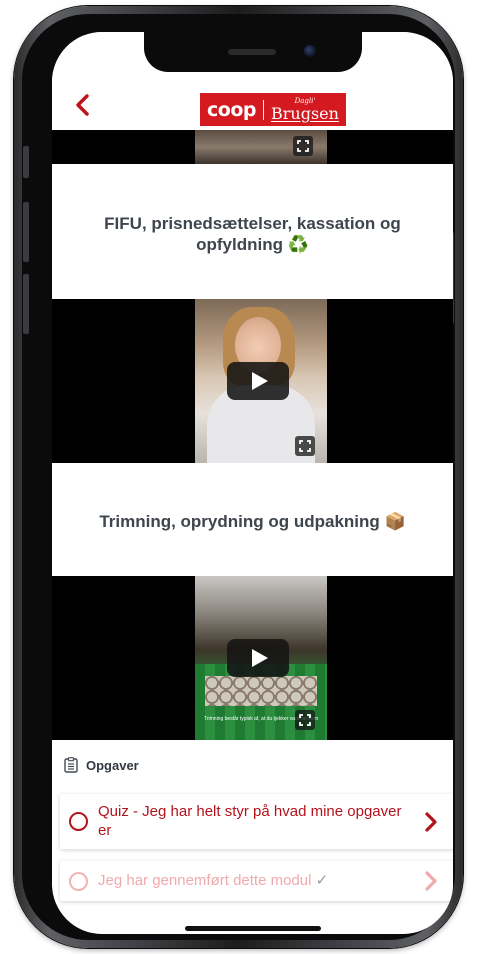 This screenshot has height=954, width=477. What do you see at coordinates (261, 691) in the screenshot?
I see `thumbnail-products` at bounding box center [261, 691].